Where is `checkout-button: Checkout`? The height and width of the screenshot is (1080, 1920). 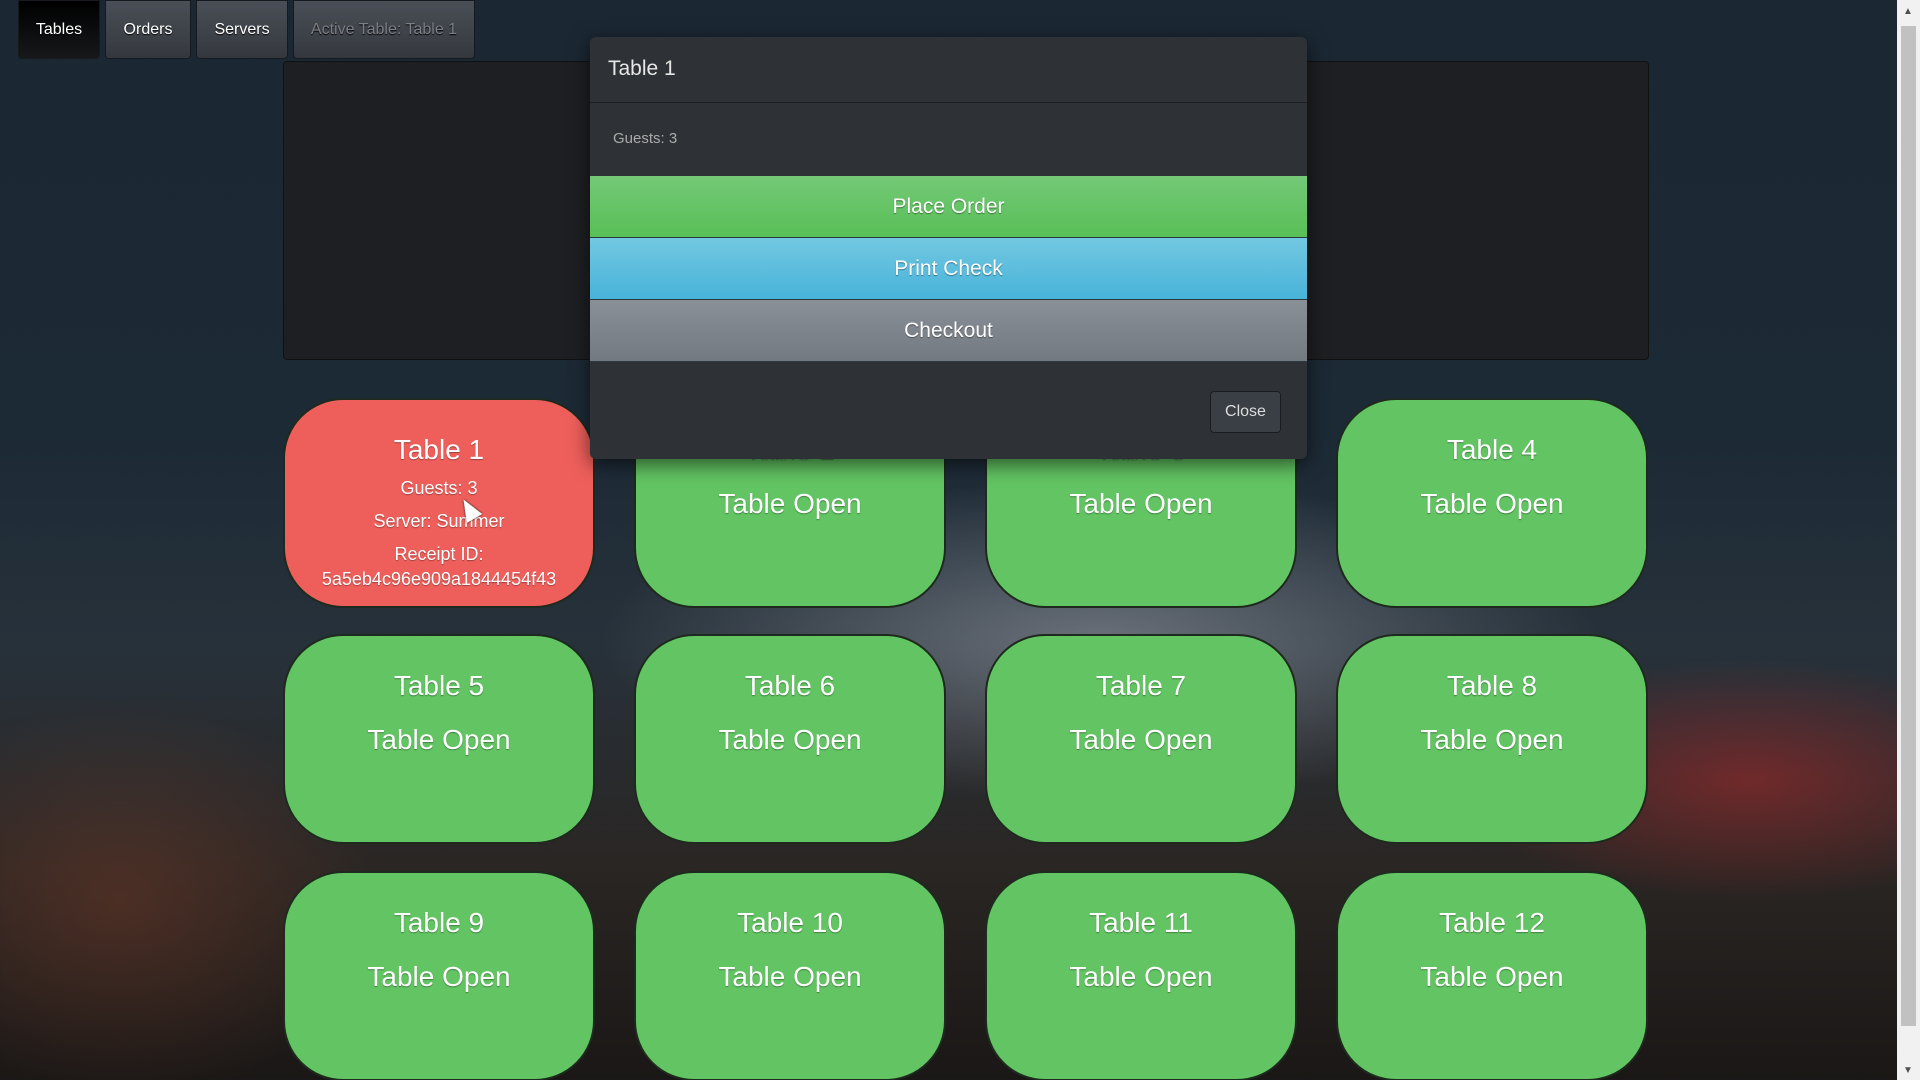
checkout-button: Checkout is located at coordinates (948, 331).